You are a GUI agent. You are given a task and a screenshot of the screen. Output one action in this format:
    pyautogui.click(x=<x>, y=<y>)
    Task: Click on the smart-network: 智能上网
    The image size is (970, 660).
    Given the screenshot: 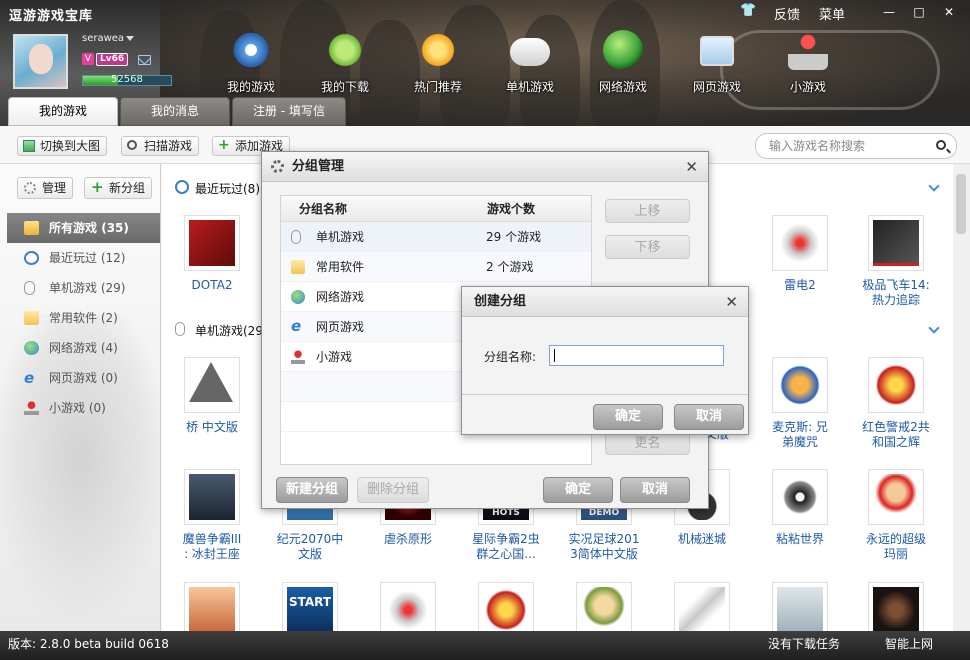 What is the action you would take?
    pyautogui.click(x=909, y=644)
    